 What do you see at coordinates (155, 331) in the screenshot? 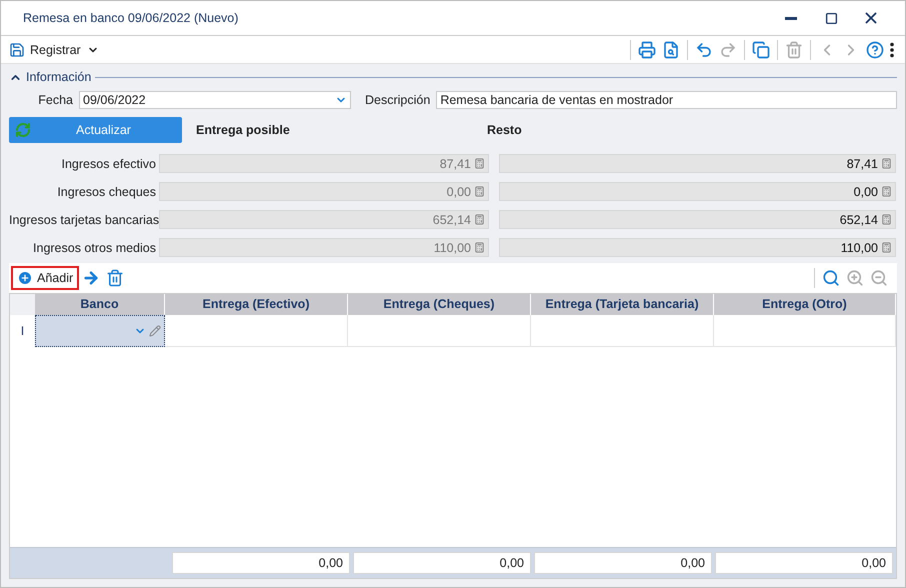
I see `pencil-icon` at bounding box center [155, 331].